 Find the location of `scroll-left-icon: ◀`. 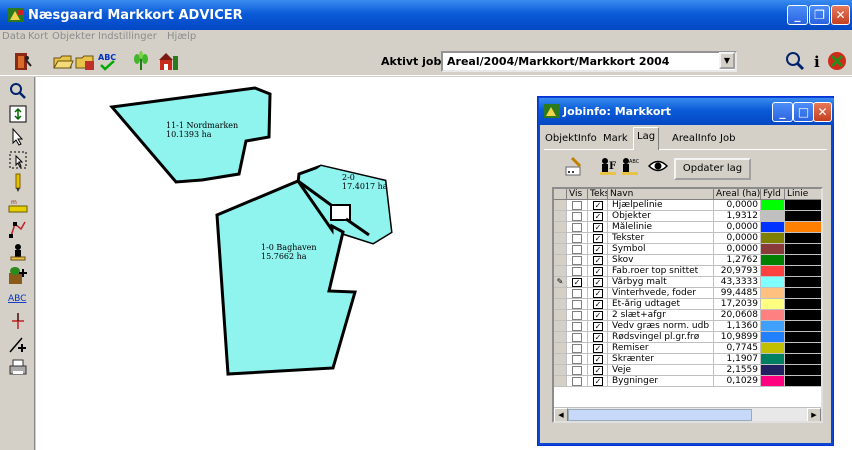

scroll-left-icon: ◀ is located at coordinates (561, 414).